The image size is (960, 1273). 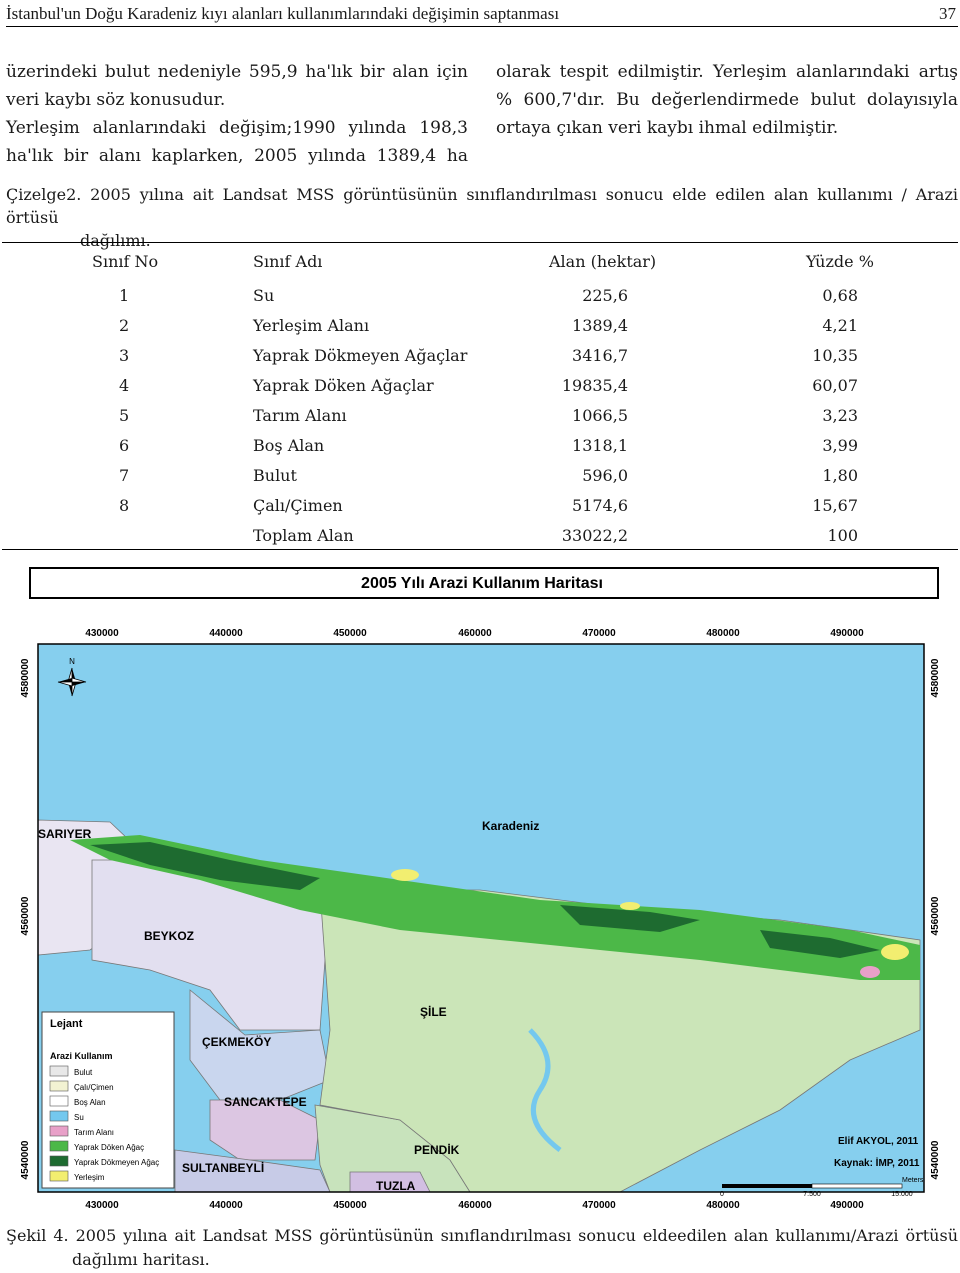 I want to click on cell-area: 225,6, so click(x=605, y=295).